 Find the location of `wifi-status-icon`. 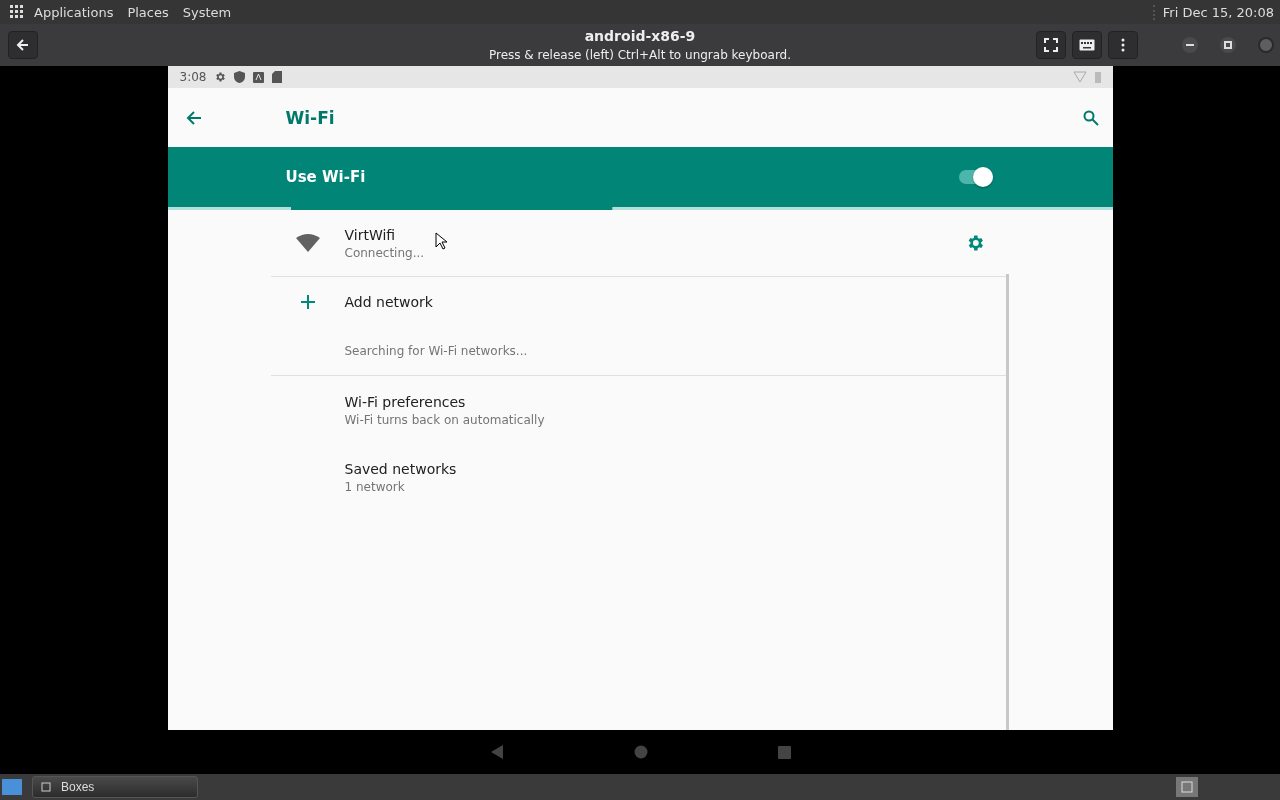

wifi-status-icon is located at coordinates (1079, 77).